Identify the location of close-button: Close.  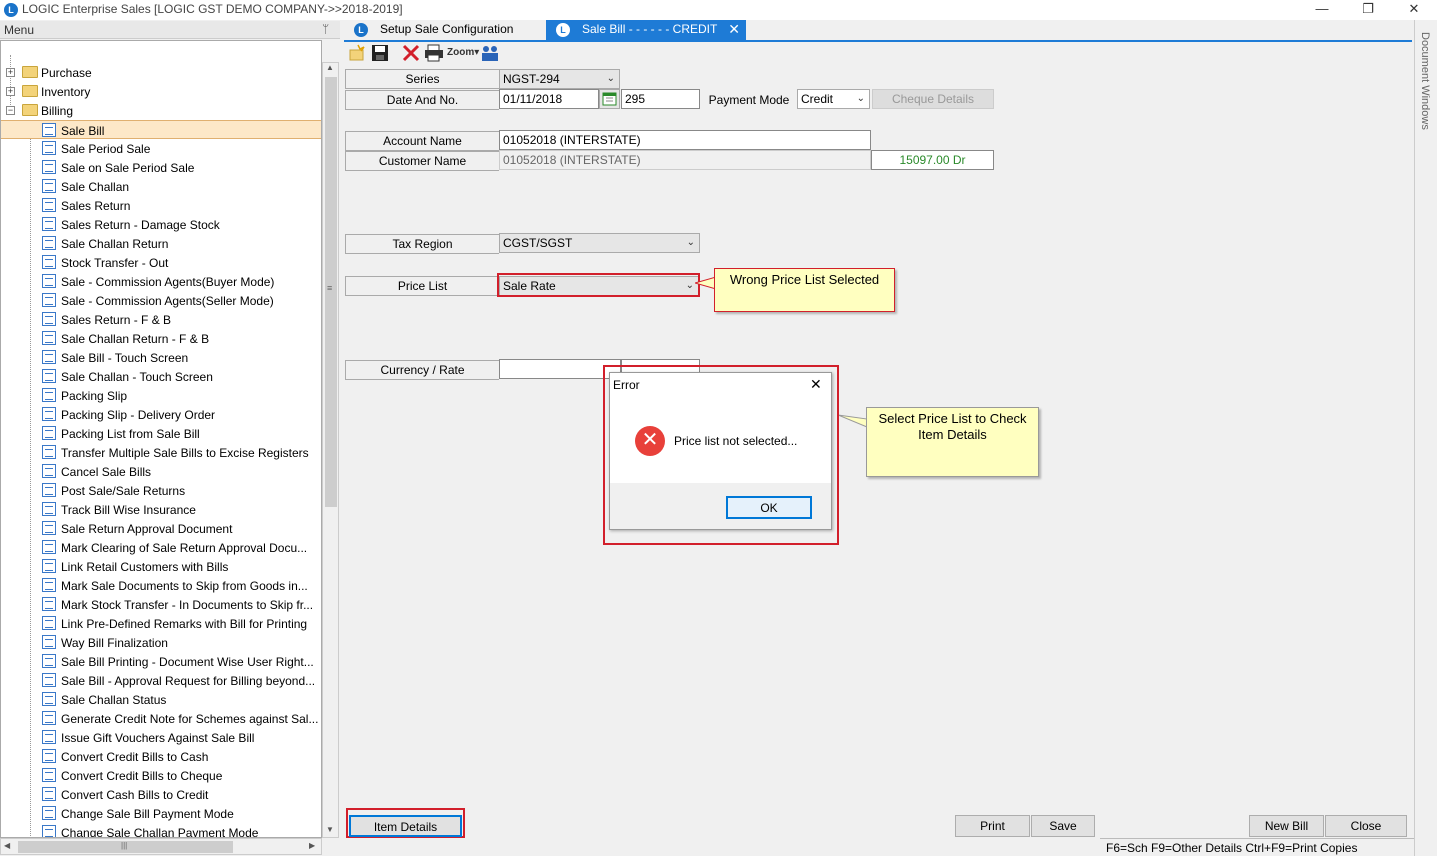
(1366, 826).